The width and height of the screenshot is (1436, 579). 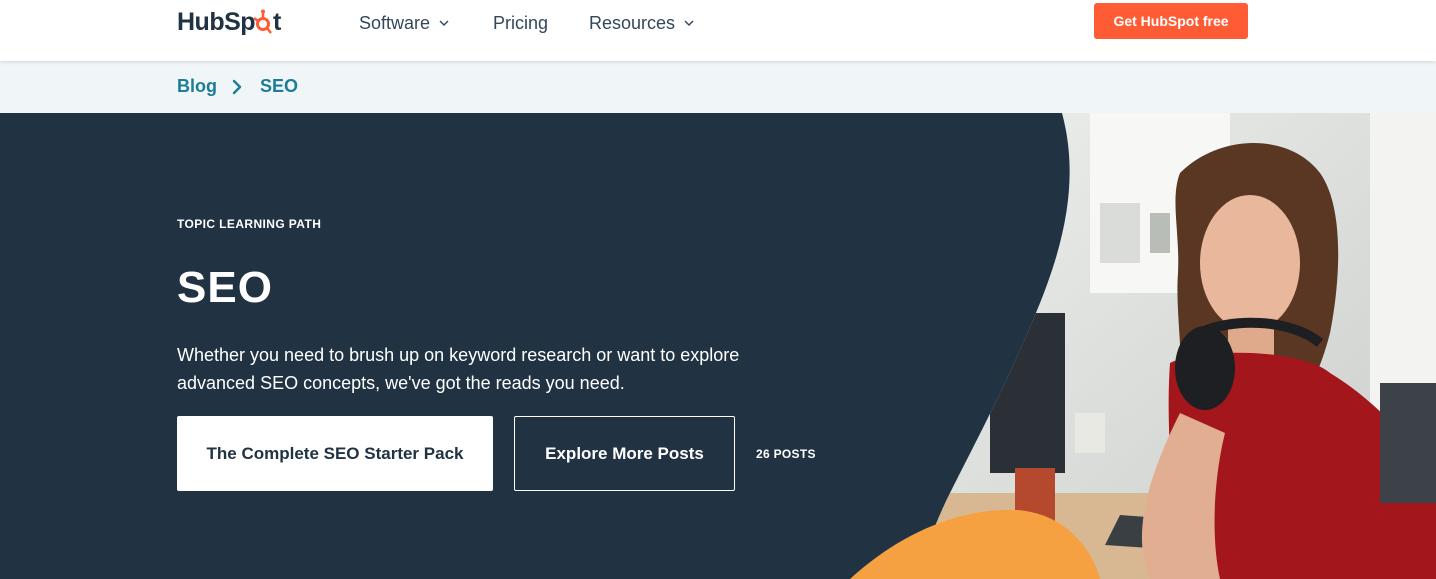 I want to click on logo-text-end: t, so click(x=277, y=21).